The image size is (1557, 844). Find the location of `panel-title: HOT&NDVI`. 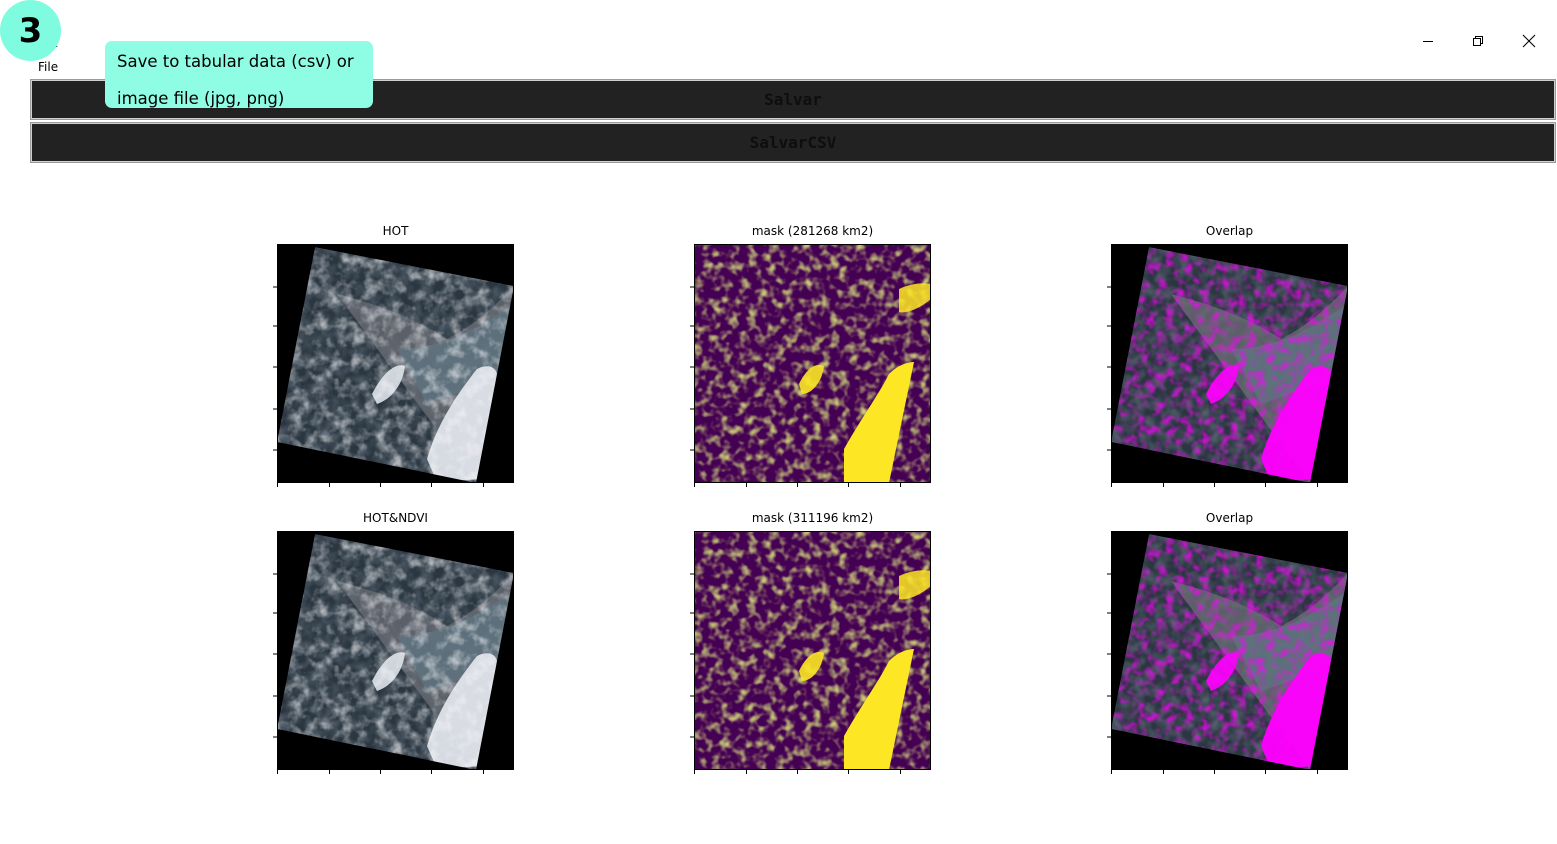

panel-title: HOT&NDVI is located at coordinates (395, 518).